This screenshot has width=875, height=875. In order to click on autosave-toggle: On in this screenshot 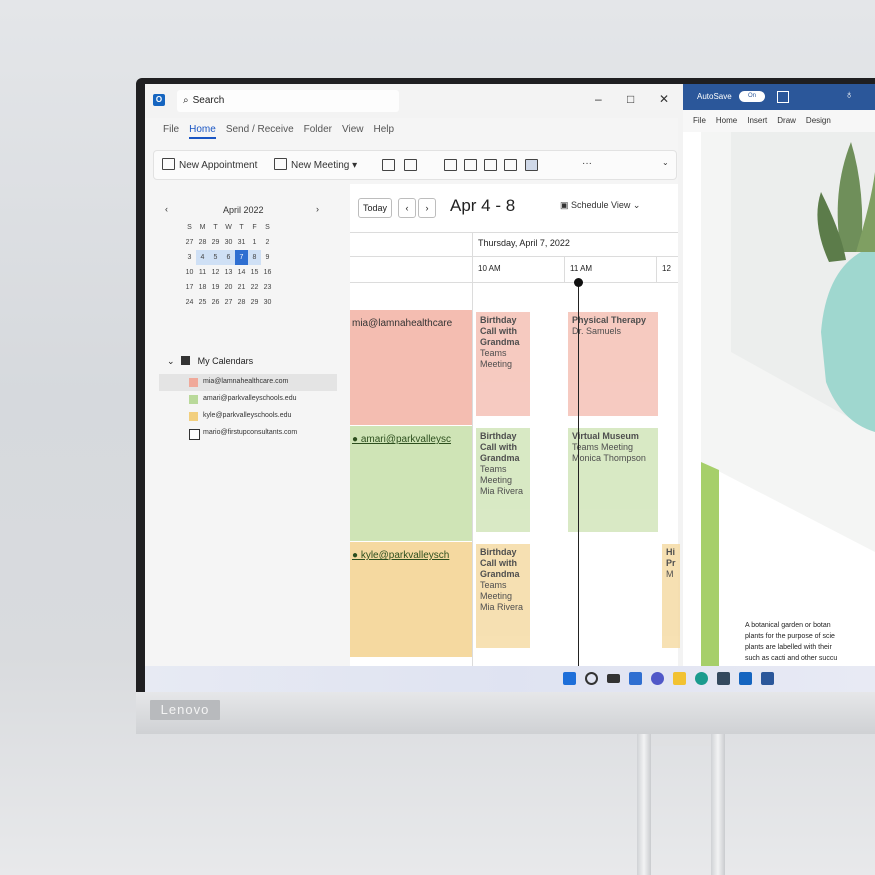, I will do `click(752, 96)`.